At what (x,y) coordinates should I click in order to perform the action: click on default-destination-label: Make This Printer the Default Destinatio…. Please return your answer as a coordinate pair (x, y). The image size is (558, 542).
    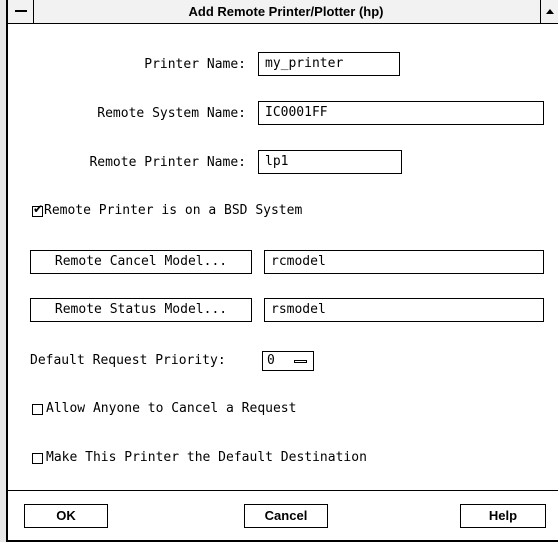
    Looking at the image, I should click on (206, 457).